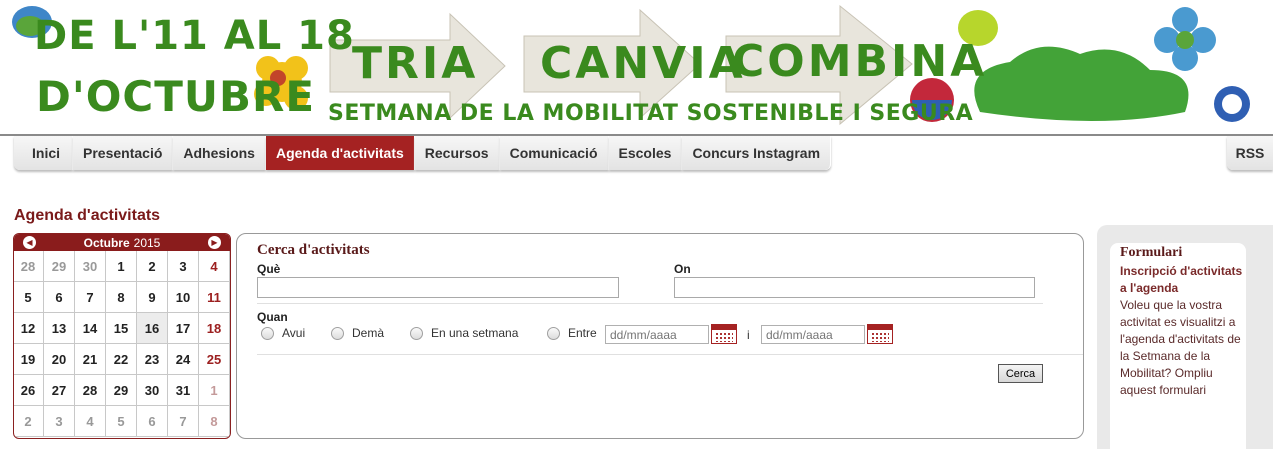 The height and width of the screenshot is (449, 1273). I want to click on banner-word-tria: TRIA, so click(415, 63).